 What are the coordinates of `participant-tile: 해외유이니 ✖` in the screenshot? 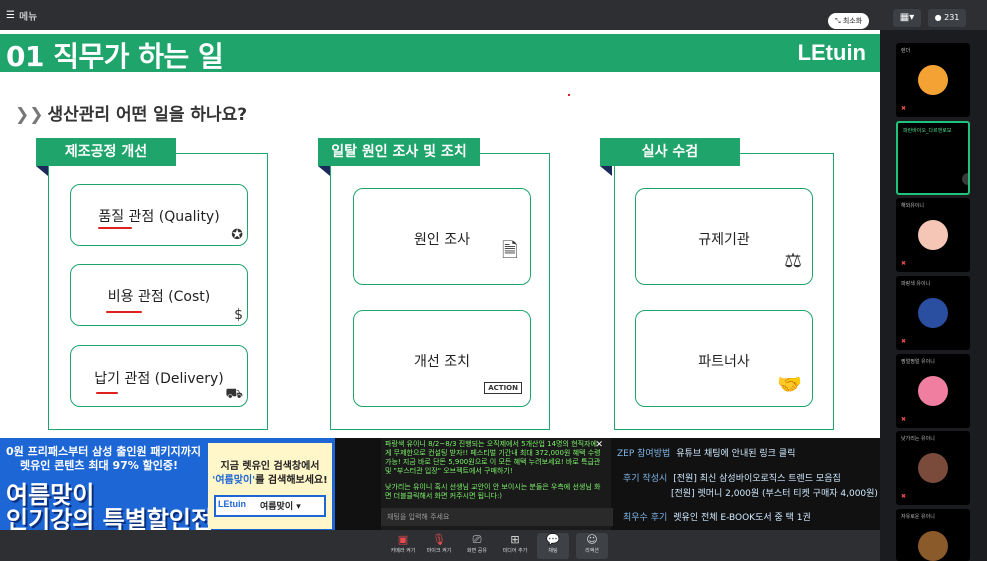 It's located at (933, 235).